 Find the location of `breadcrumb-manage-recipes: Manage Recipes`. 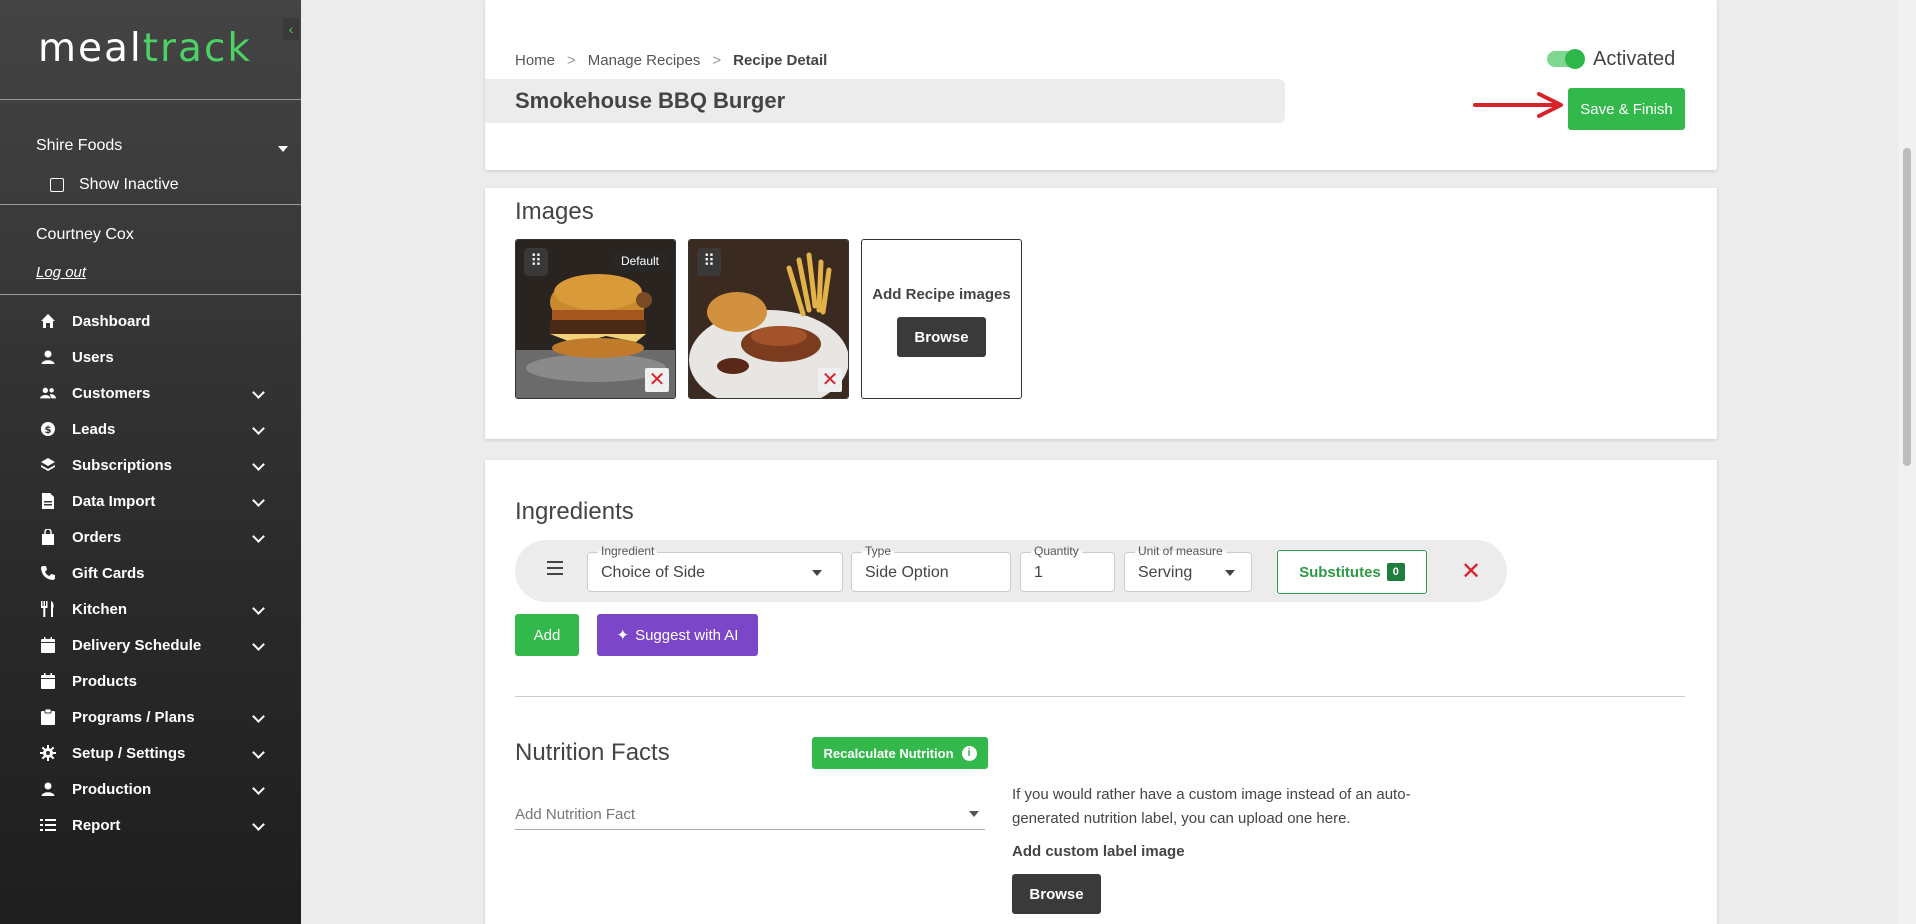

breadcrumb-manage-recipes: Manage Recipes is located at coordinates (644, 60).